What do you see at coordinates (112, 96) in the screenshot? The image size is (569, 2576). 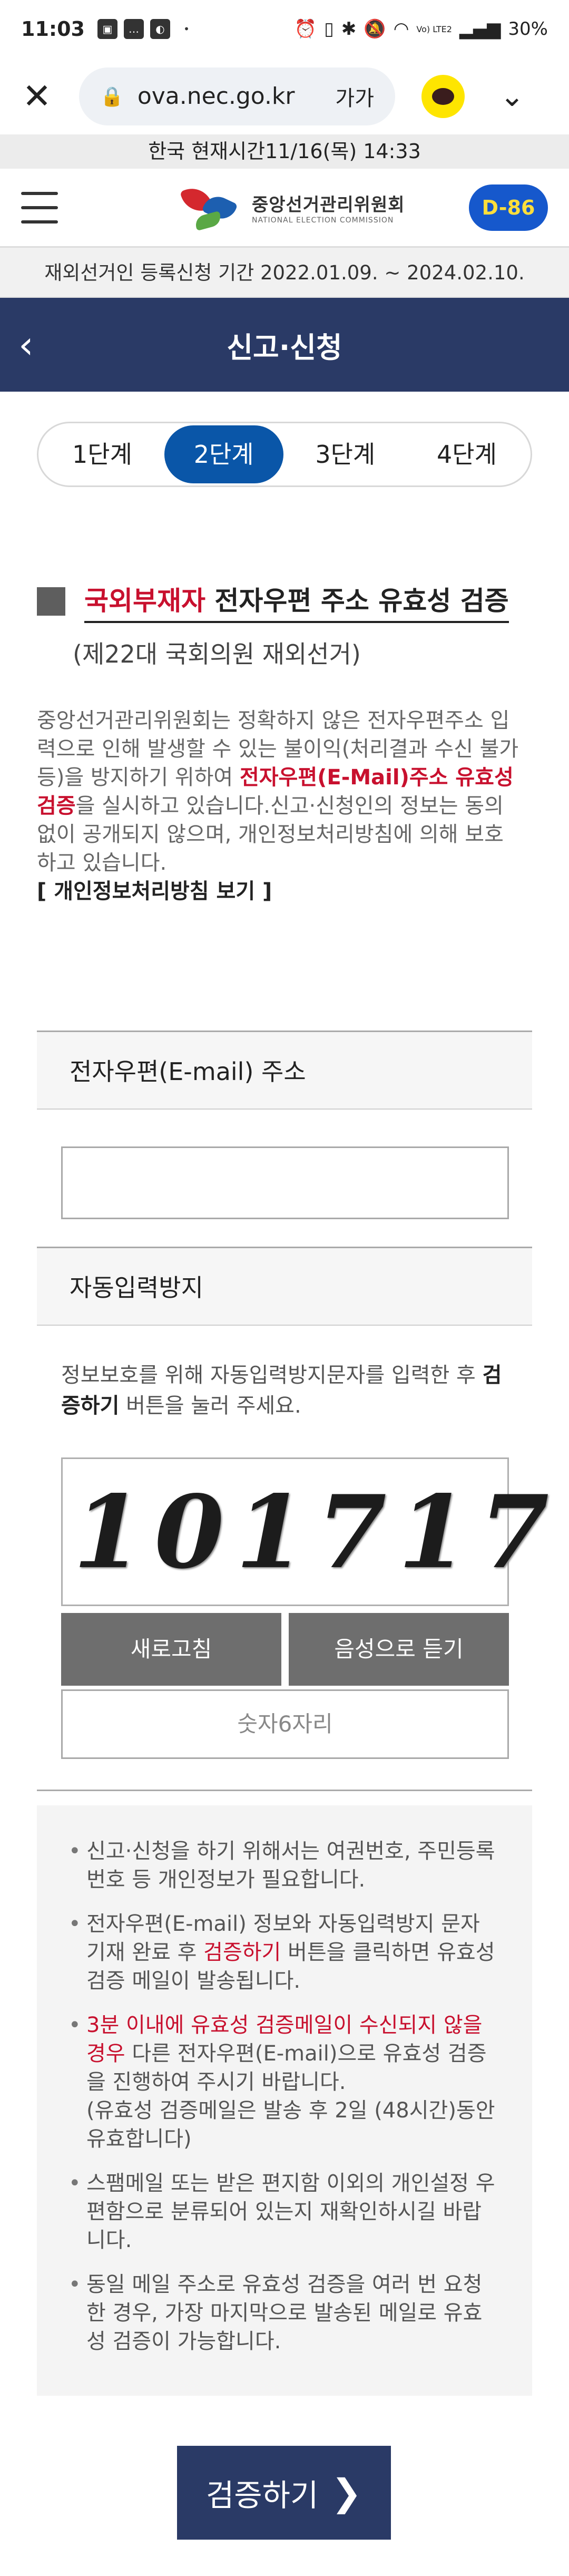 I see `lock-icon: 🔒` at bounding box center [112, 96].